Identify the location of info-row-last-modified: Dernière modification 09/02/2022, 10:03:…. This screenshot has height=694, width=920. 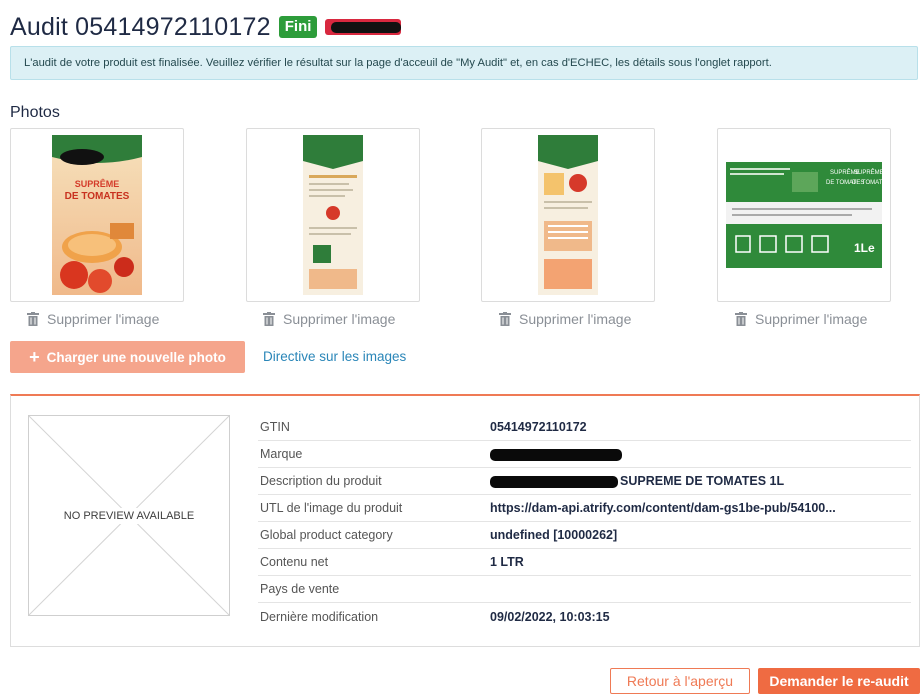
(584, 616).